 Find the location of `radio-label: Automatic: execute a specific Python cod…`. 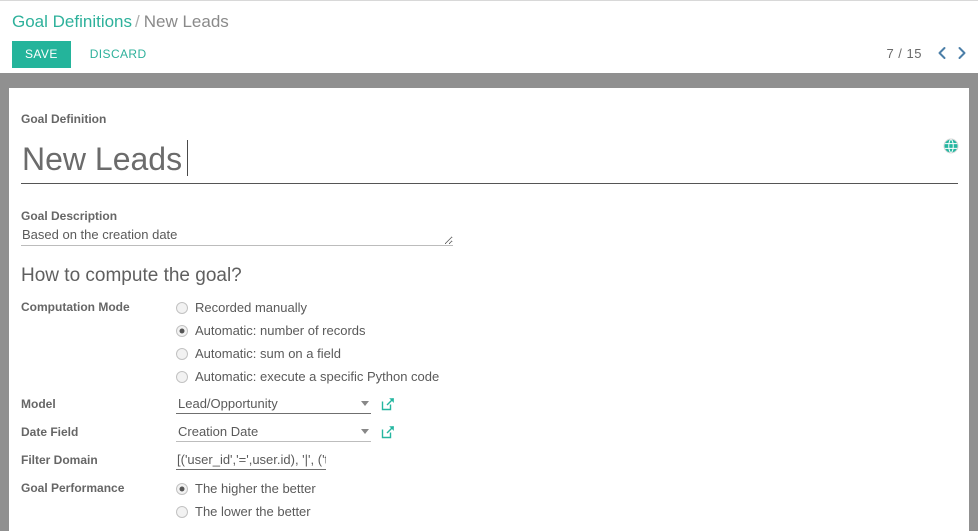

radio-label: Automatic: execute a specific Python cod… is located at coordinates (317, 376).